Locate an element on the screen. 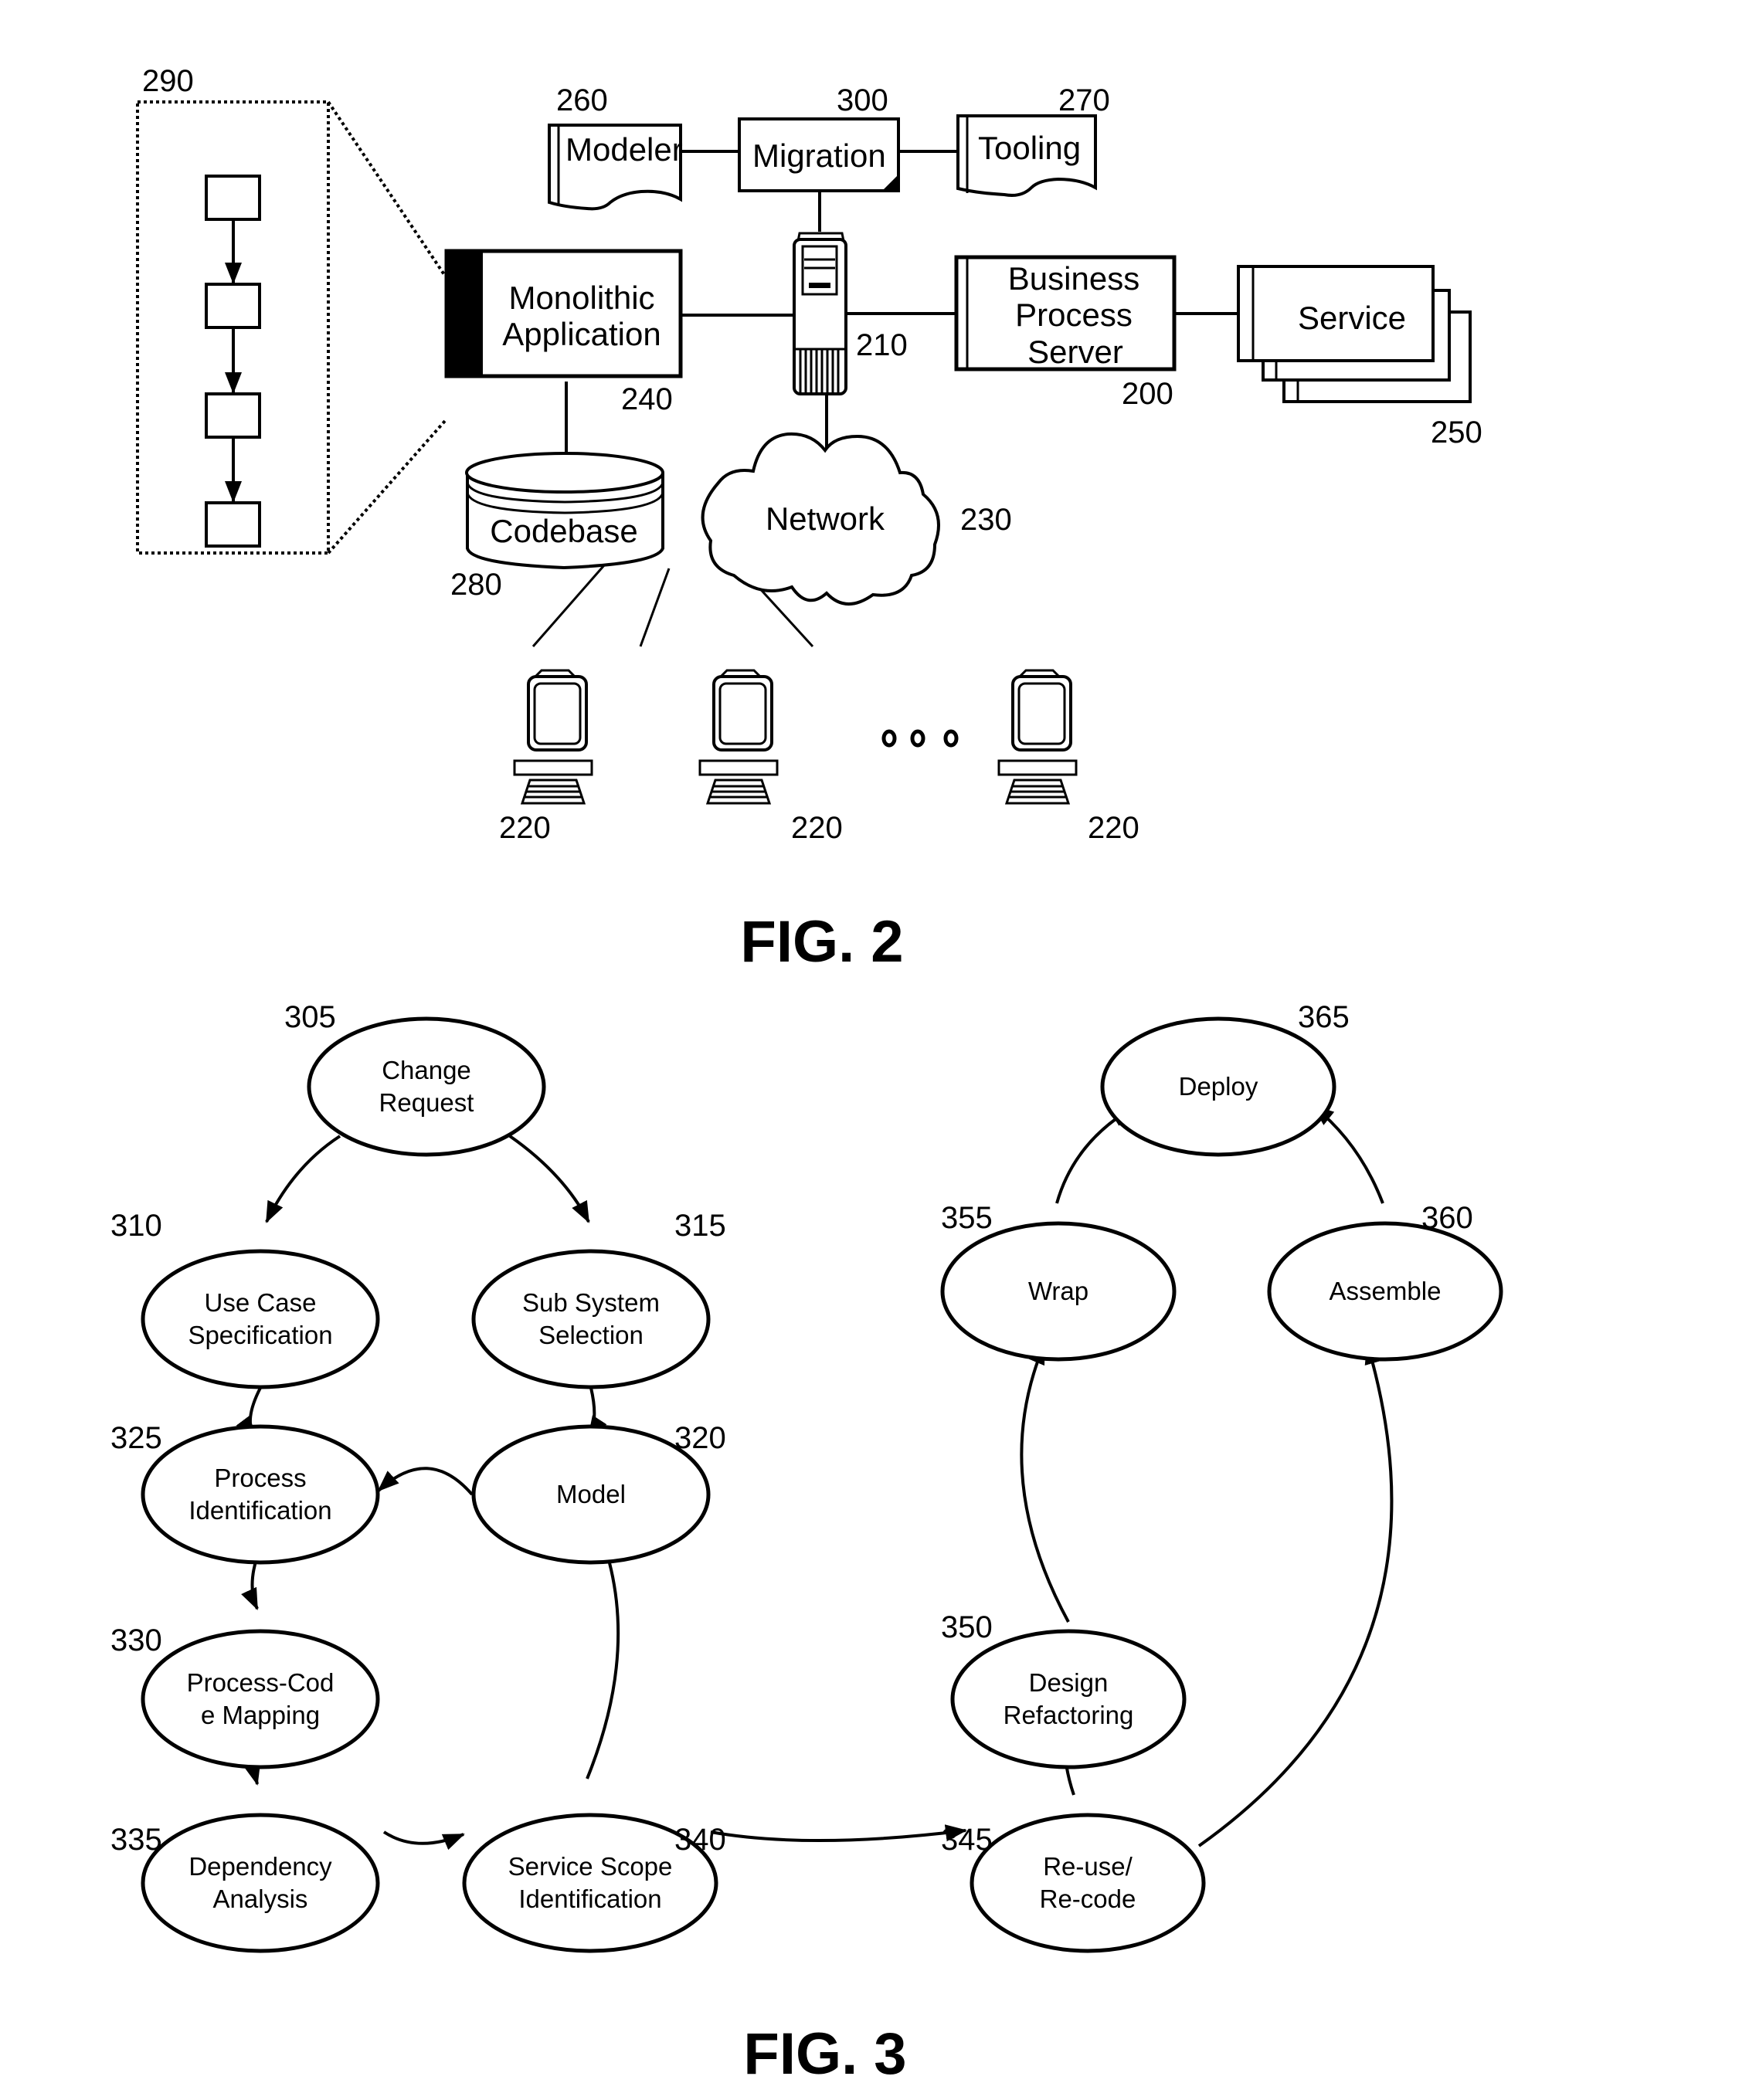 Image resolution: width=1749 pixels, height=2100 pixels. node-label-line: Service Scope is located at coordinates (590, 1867).